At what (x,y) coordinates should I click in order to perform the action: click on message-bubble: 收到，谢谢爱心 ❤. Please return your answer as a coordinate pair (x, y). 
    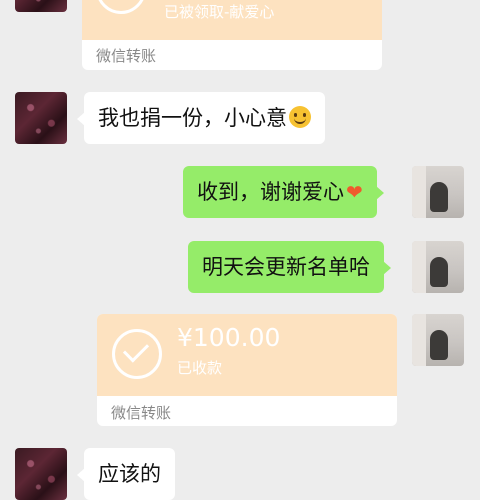
    Looking at the image, I should click on (283, 192).